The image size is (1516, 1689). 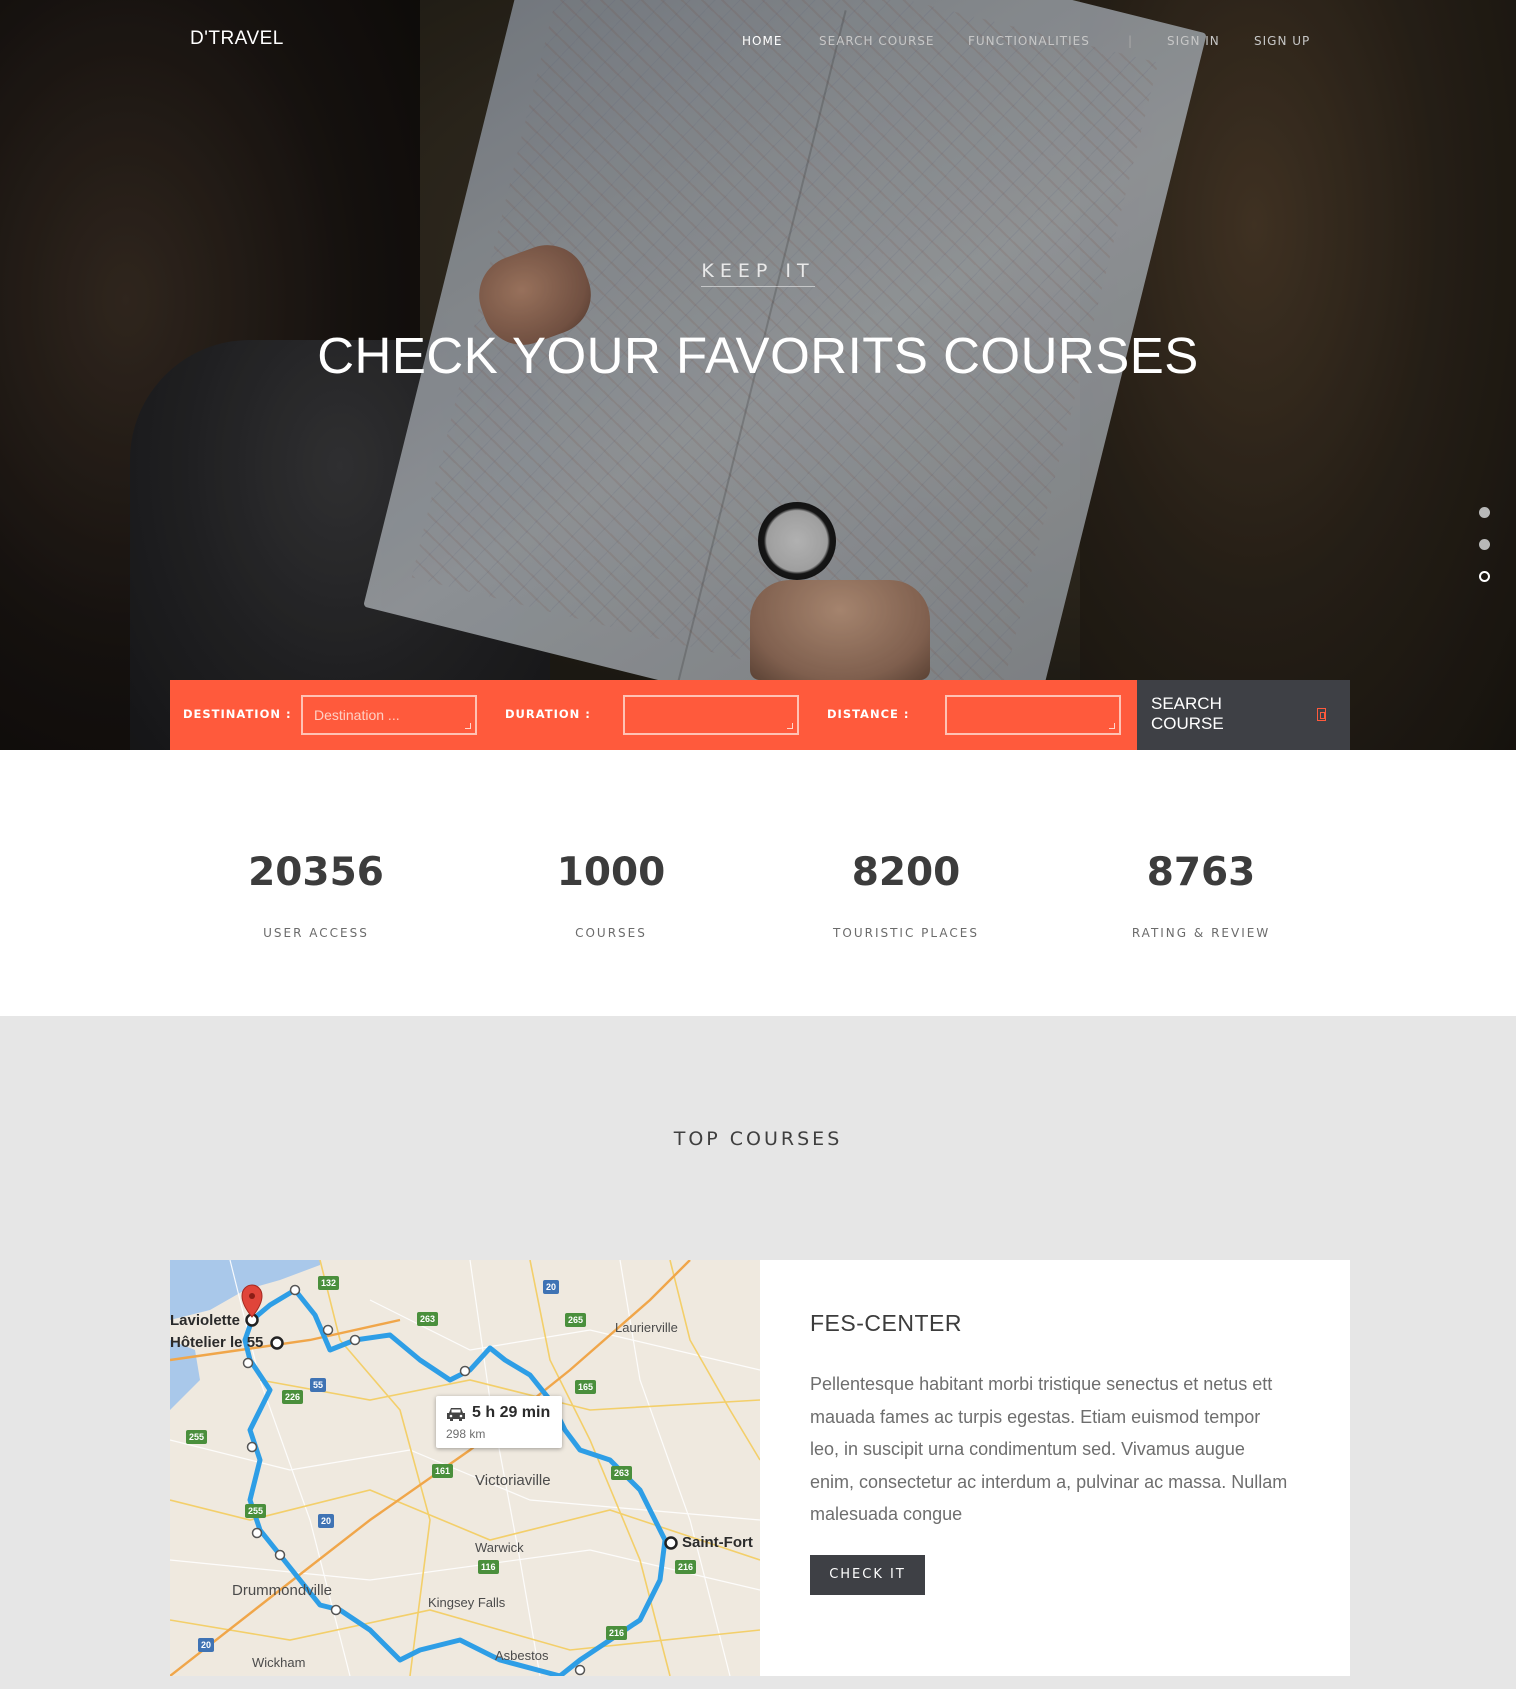 What do you see at coordinates (282, 1590) in the screenshot?
I see `map-place-drummondville: Drummondville` at bounding box center [282, 1590].